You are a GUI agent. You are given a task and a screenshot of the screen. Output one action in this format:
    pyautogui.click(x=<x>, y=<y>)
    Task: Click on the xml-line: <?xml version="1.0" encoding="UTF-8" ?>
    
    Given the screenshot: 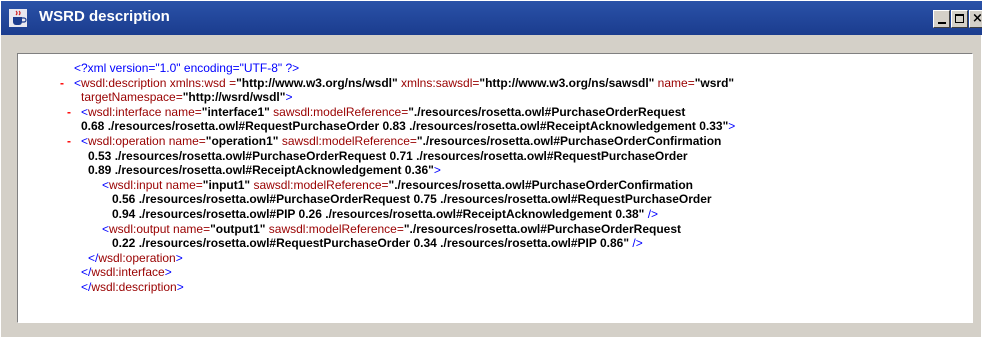 What is the action you would take?
    pyautogui.click(x=493, y=68)
    